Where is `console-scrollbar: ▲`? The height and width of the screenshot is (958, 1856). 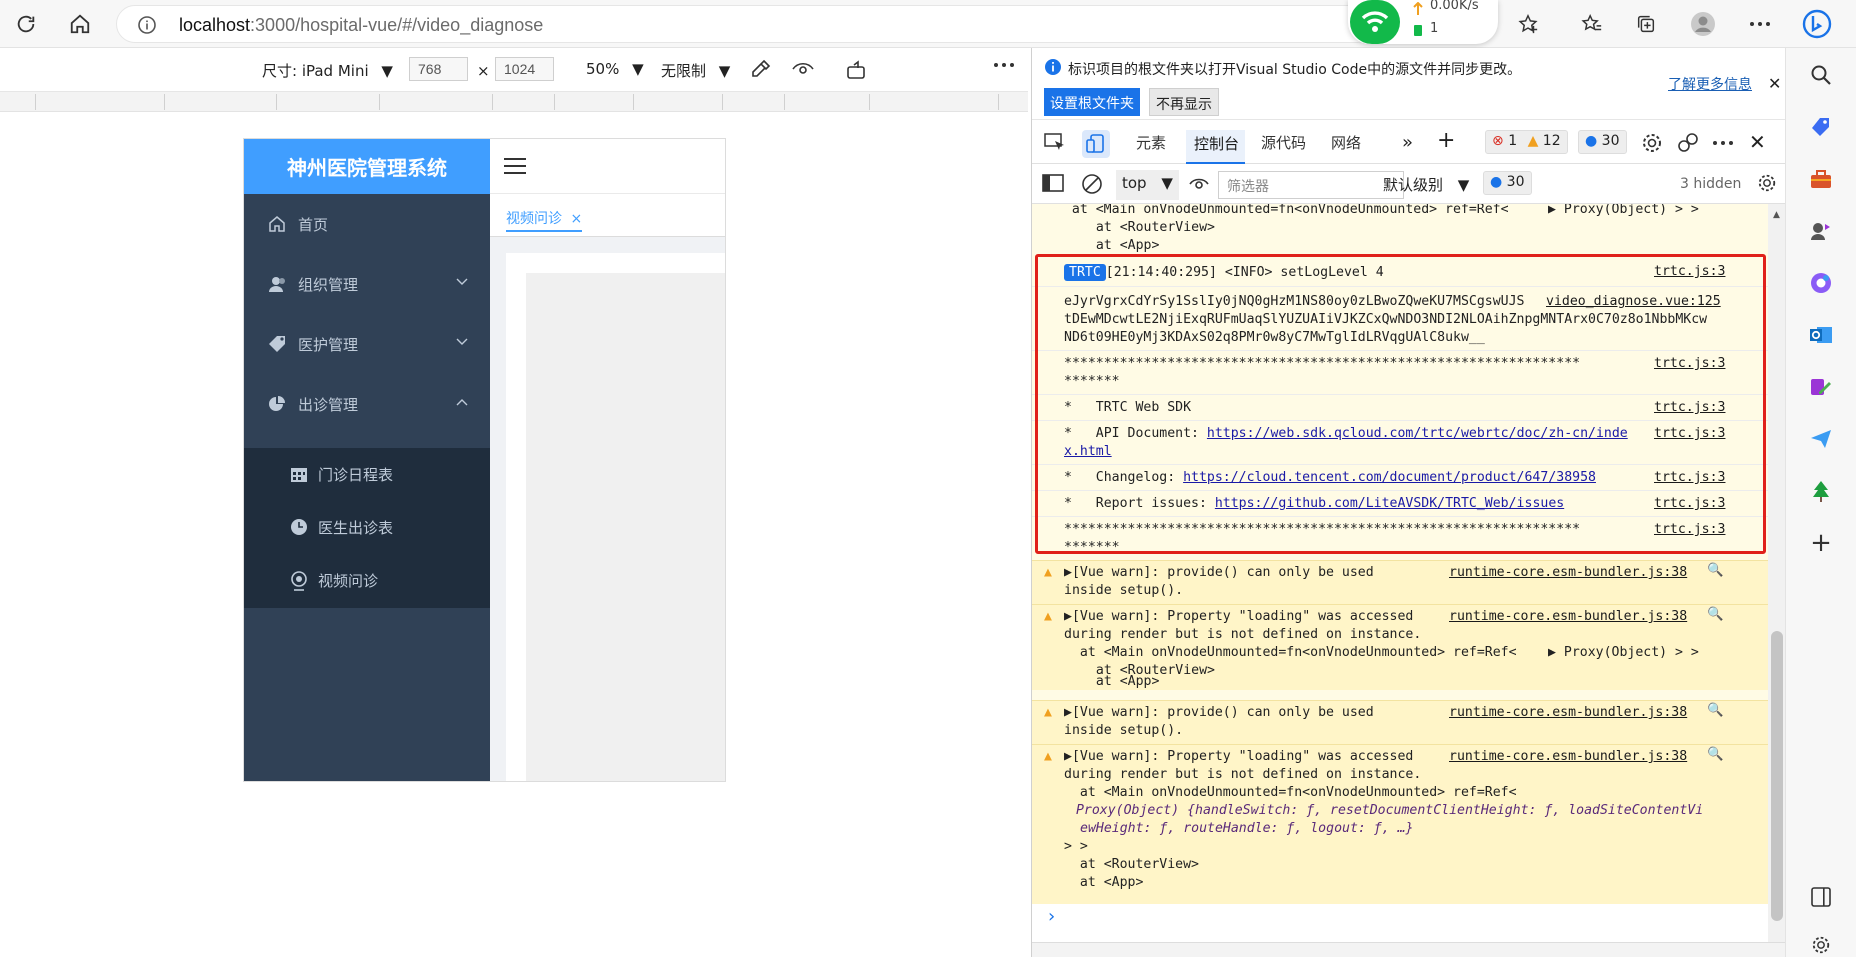
console-scrollbar: ▲ is located at coordinates (1777, 580).